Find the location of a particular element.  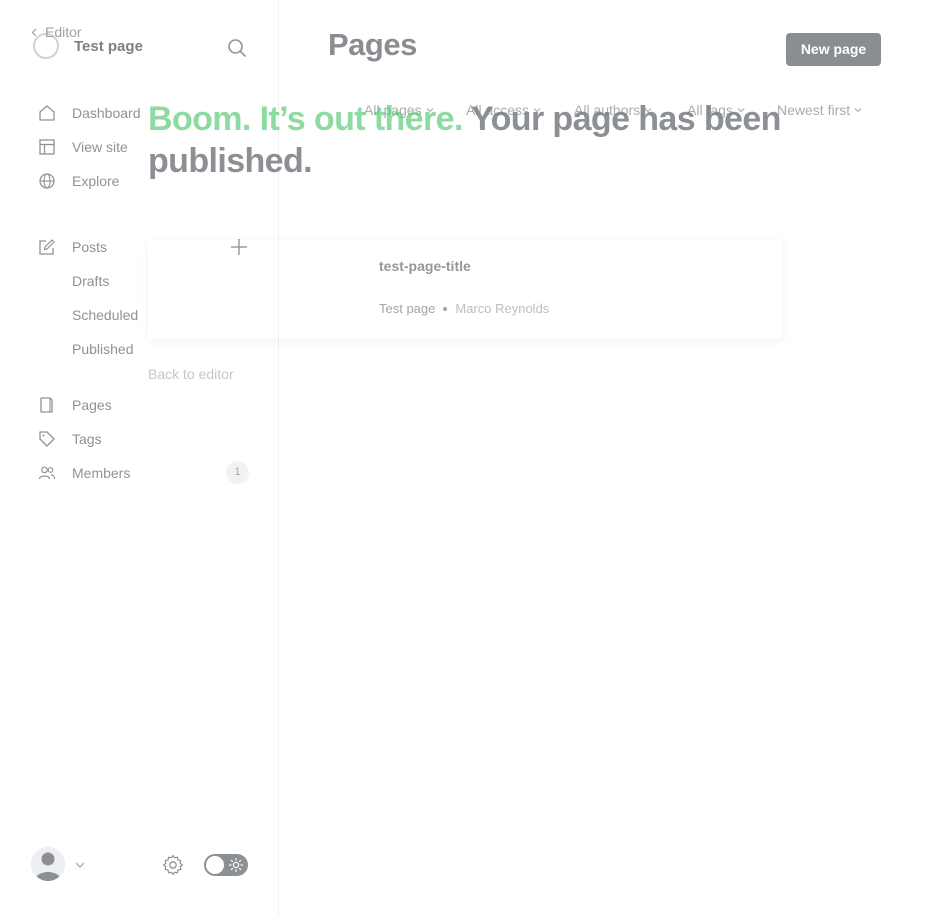

back-to-editor-link: Back to editor is located at coordinates (191, 374).